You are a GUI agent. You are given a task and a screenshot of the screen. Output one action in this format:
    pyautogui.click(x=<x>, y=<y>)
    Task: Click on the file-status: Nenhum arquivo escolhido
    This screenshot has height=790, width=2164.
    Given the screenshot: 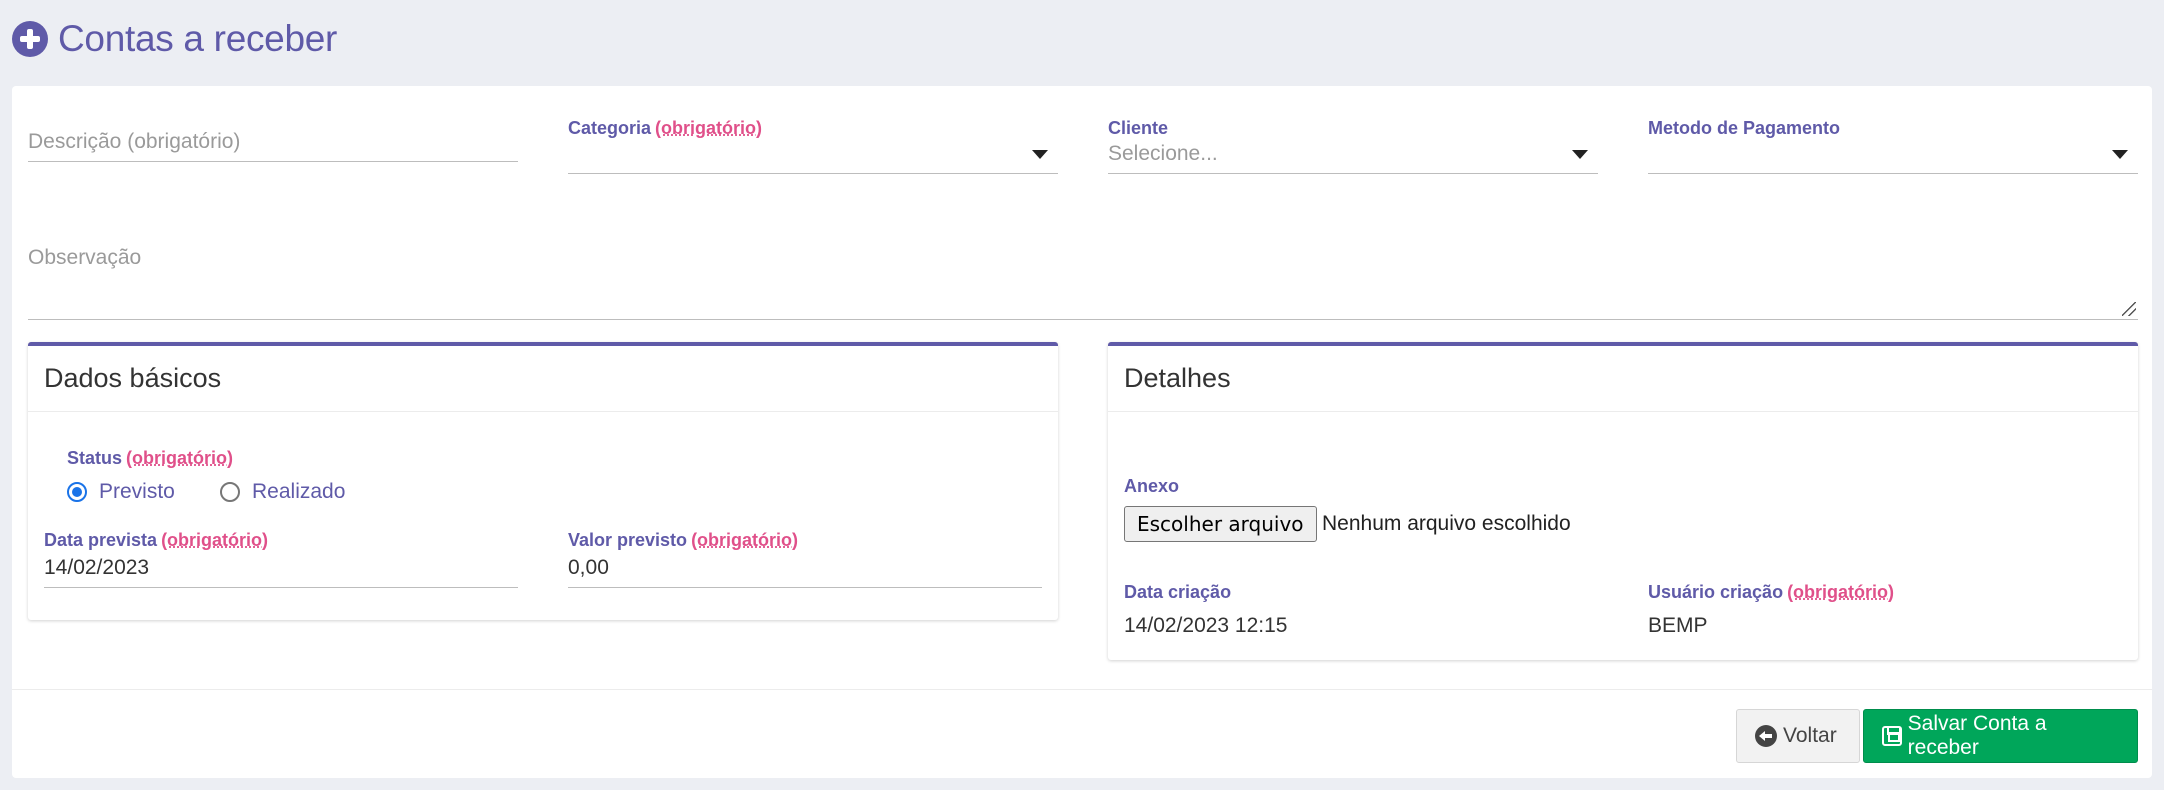 What is the action you would take?
    pyautogui.click(x=1446, y=523)
    